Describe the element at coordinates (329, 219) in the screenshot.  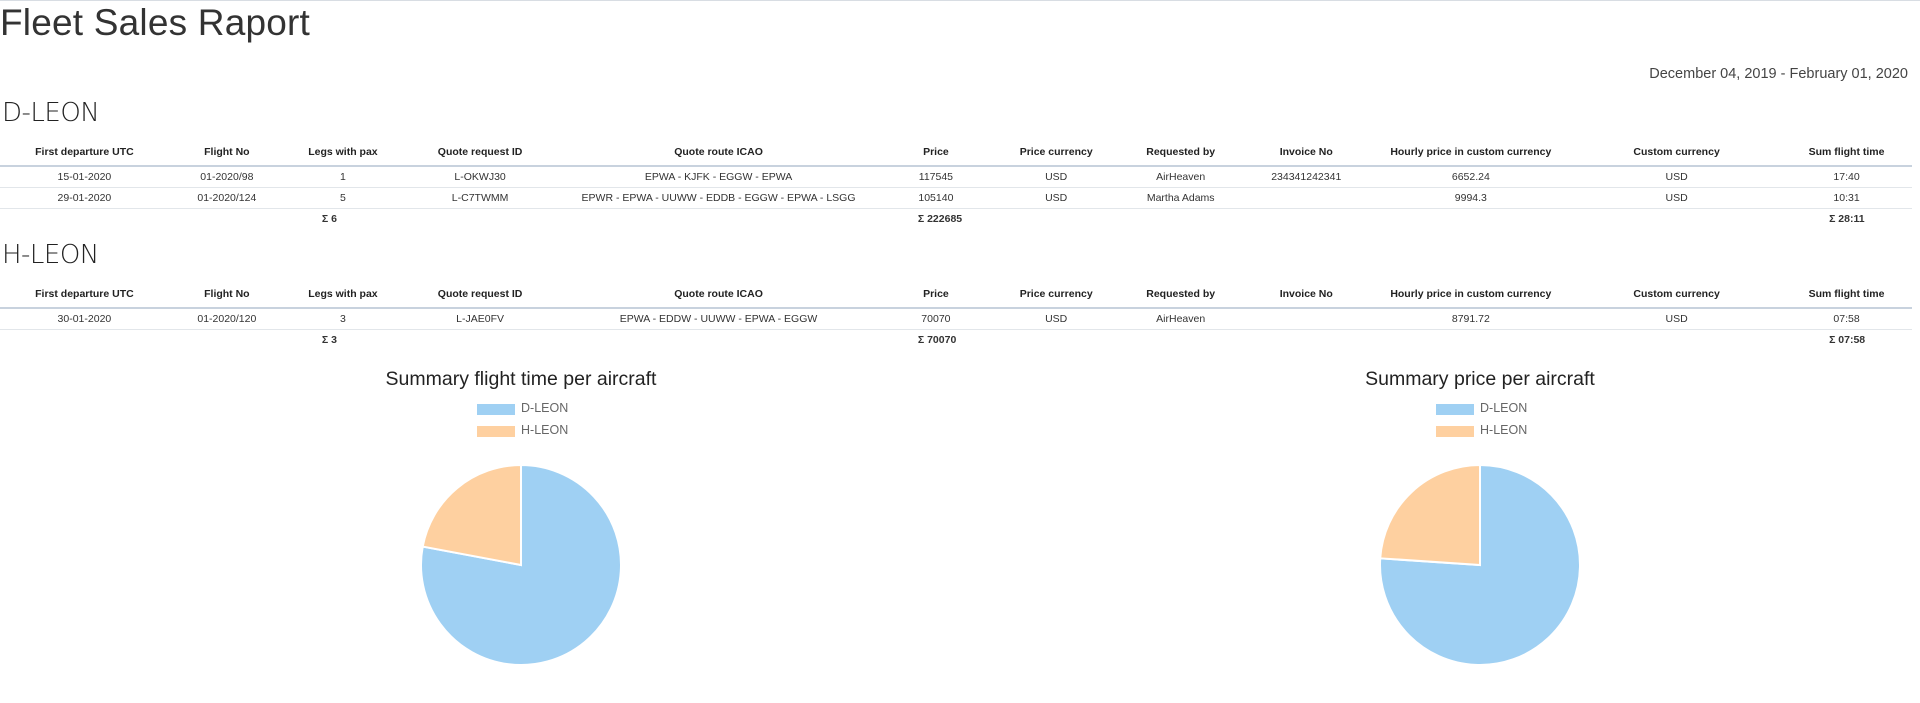
I see `summary-value: Σ 6` at that location.